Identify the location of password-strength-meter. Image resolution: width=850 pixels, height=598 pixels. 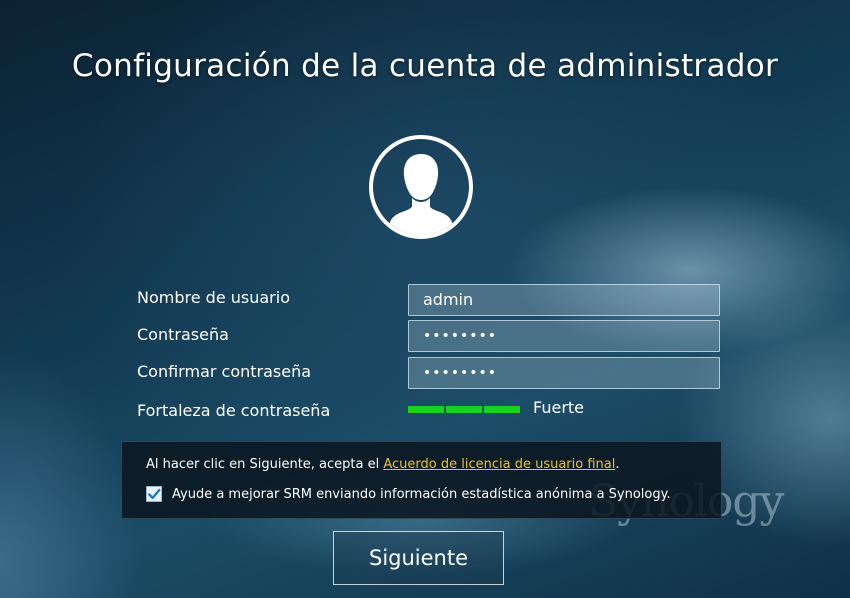
(464, 410).